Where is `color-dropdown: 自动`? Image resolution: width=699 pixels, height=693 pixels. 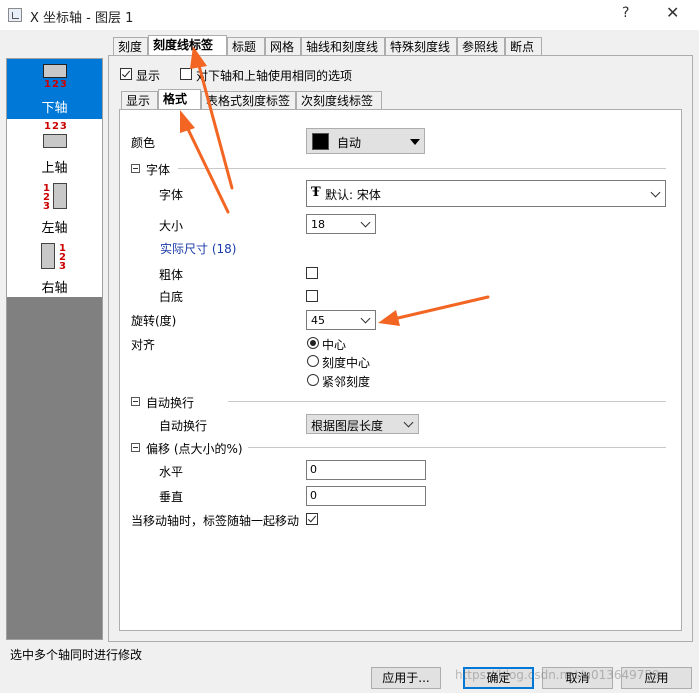
color-dropdown: 自动 is located at coordinates (365, 141).